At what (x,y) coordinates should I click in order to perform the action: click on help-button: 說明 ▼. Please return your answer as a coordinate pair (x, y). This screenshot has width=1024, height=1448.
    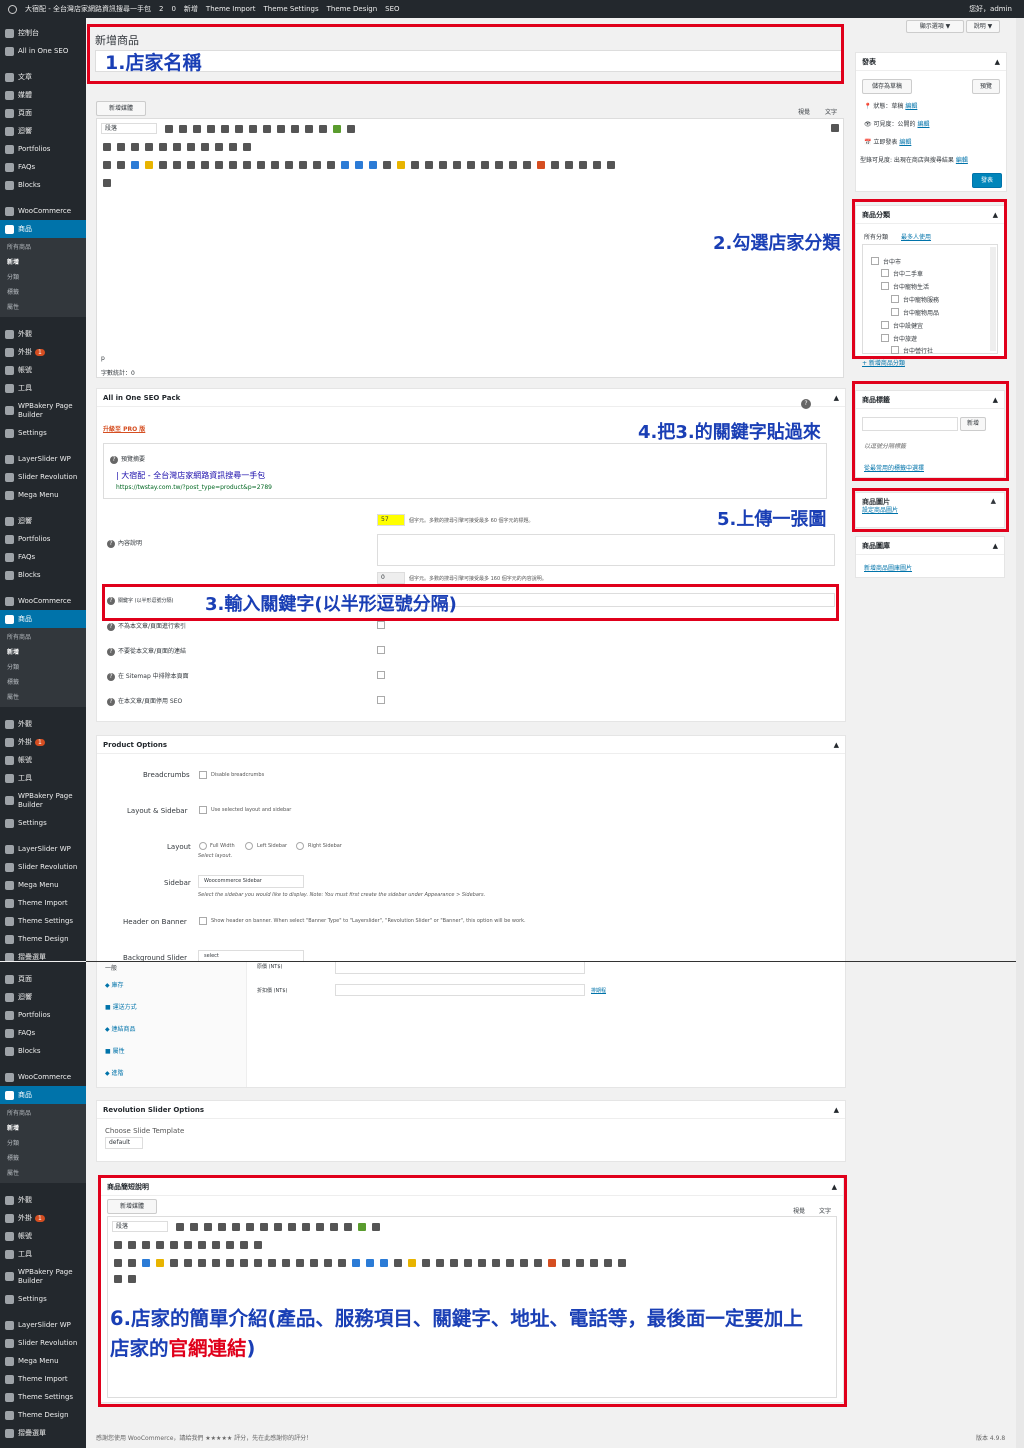
    Looking at the image, I should click on (983, 26).